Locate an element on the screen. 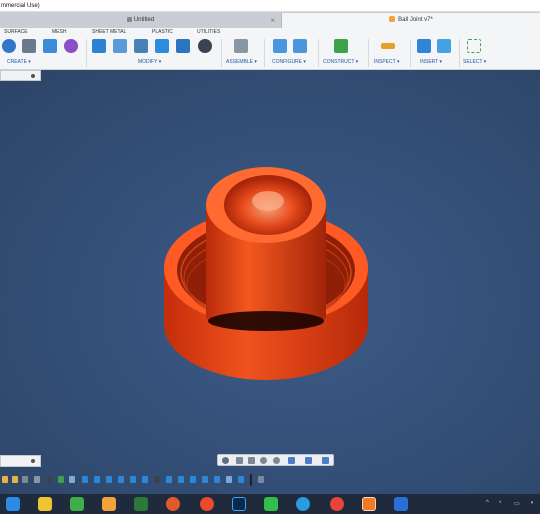 The height and width of the screenshot is (514, 540). tab-sheet-metal: SHEET METAL is located at coordinates (109, 32).